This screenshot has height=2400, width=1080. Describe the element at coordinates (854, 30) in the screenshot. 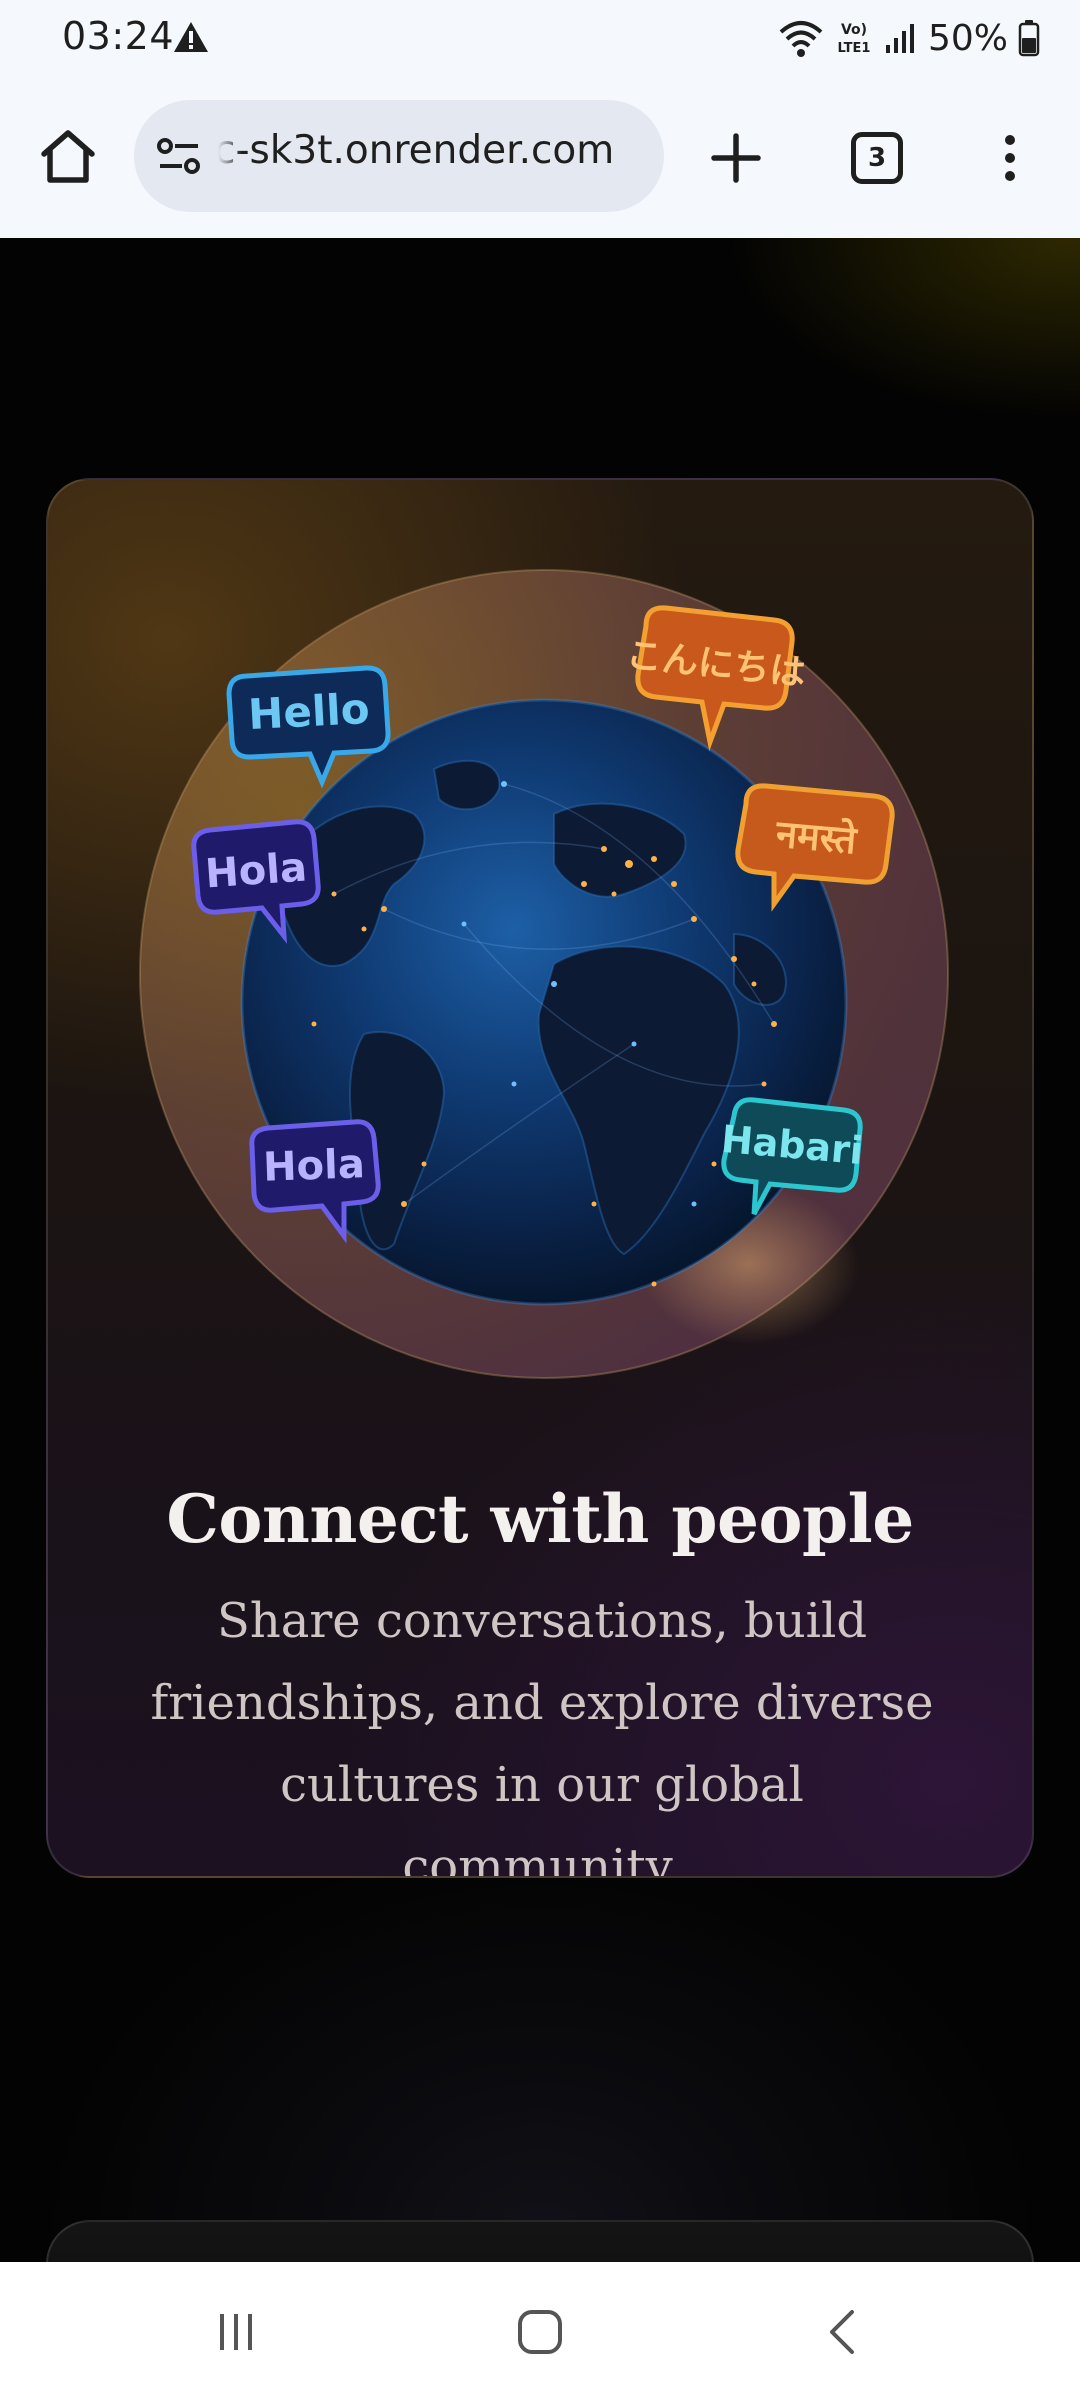

I see `svg-text: Vo)` at that location.